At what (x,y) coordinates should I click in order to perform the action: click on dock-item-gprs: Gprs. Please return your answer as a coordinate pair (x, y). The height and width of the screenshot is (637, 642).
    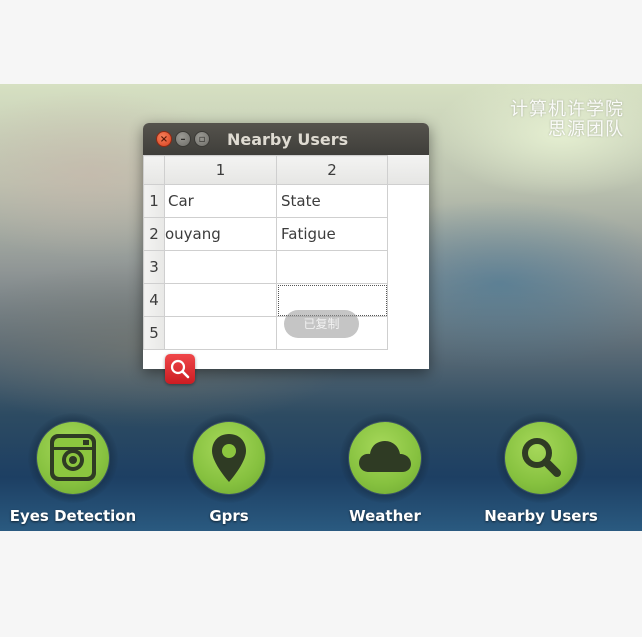
    Looking at the image, I should click on (229, 472).